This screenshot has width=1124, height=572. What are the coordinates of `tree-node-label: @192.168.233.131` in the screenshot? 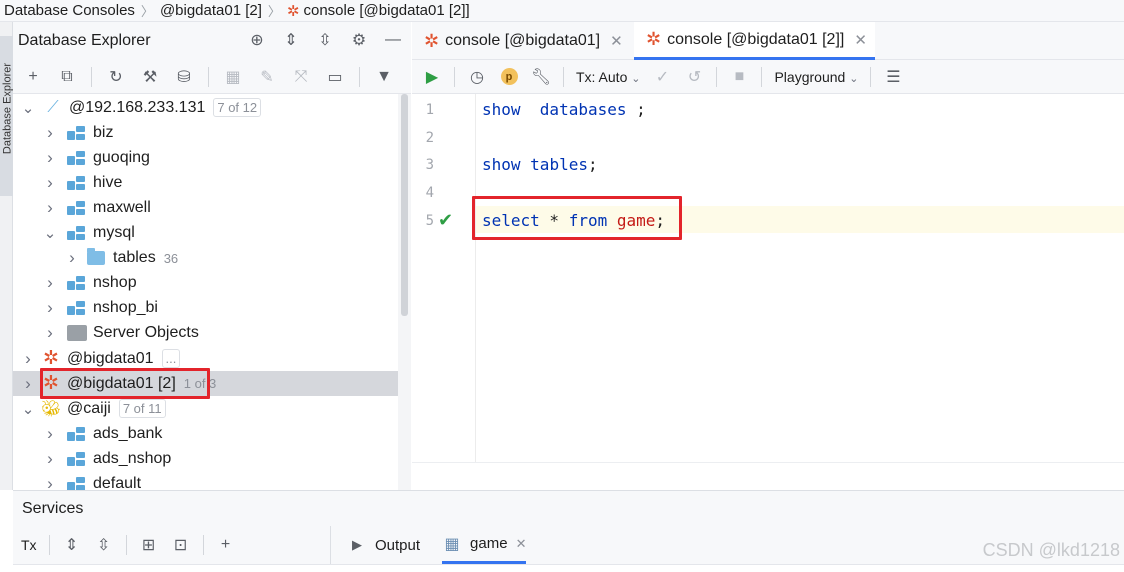 It's located at (137, 107).